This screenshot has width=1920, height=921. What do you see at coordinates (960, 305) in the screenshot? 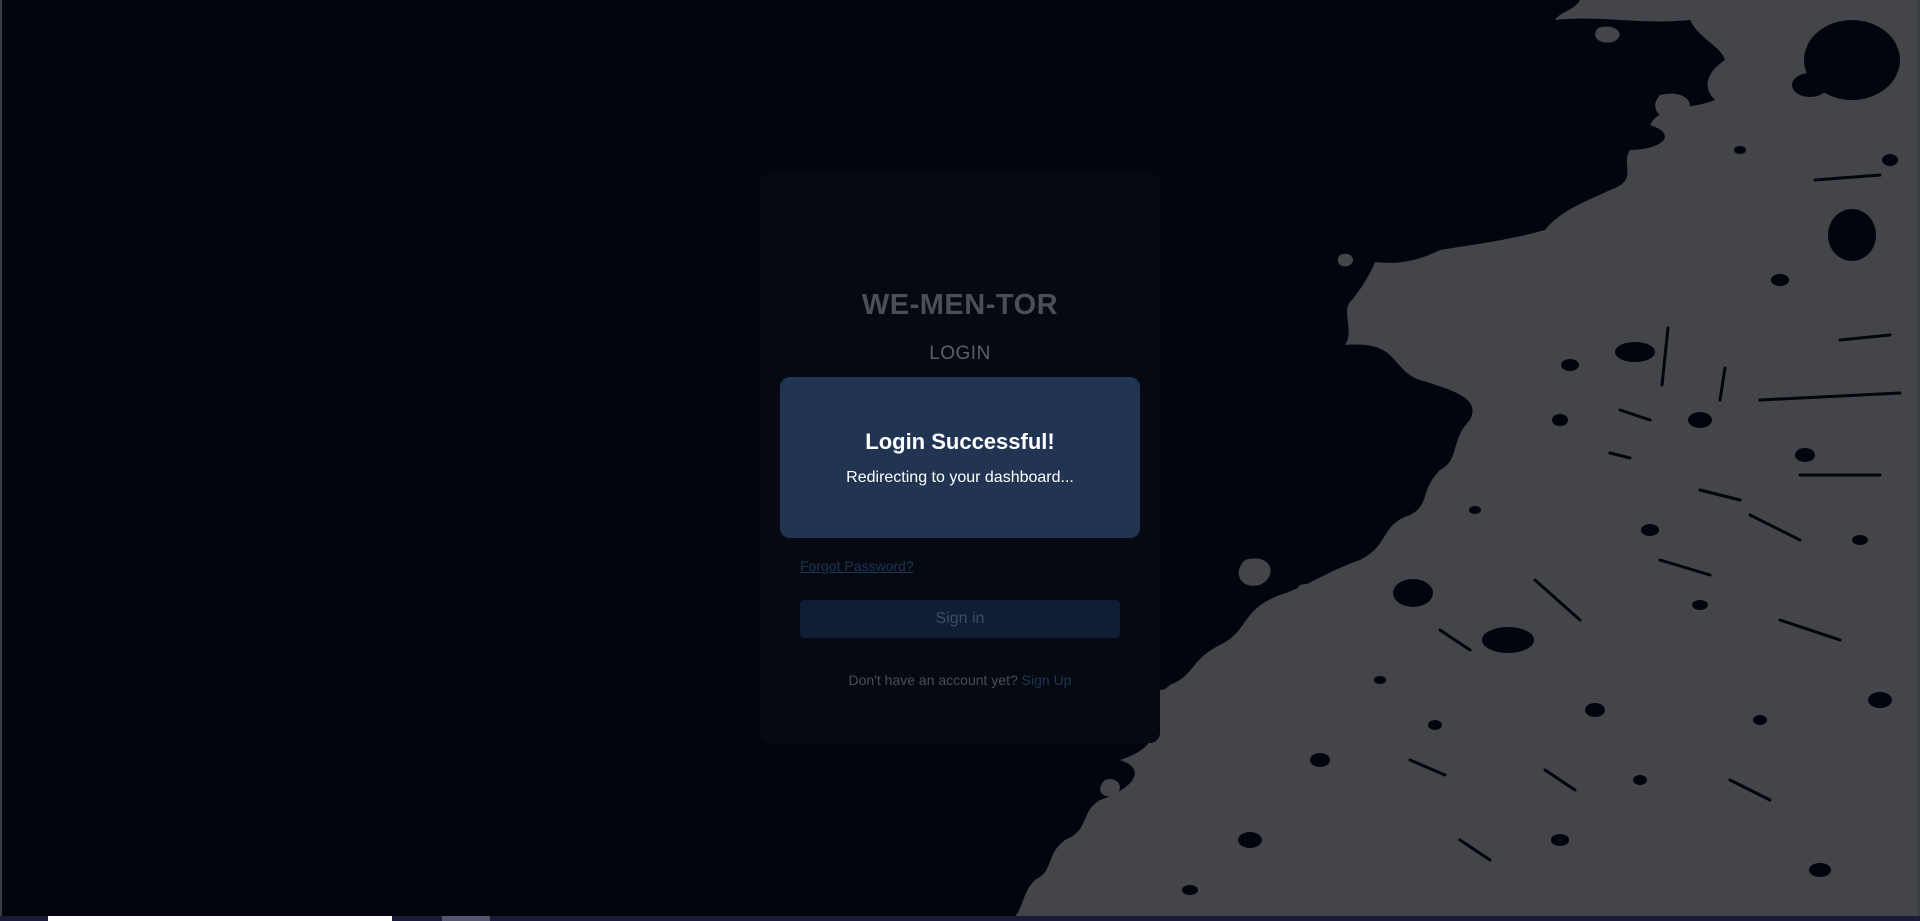
I see `brand-title: WE-MEN-TOR` at bounding box center [960, 305].